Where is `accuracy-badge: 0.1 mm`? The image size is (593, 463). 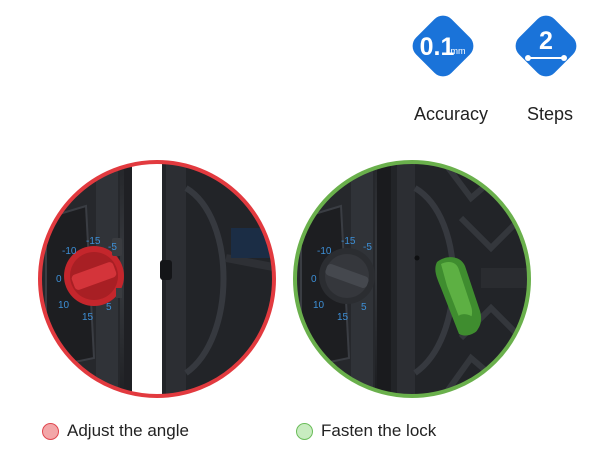
accuracy-badge: 0.1 mm is located at coordinates (443, 46).